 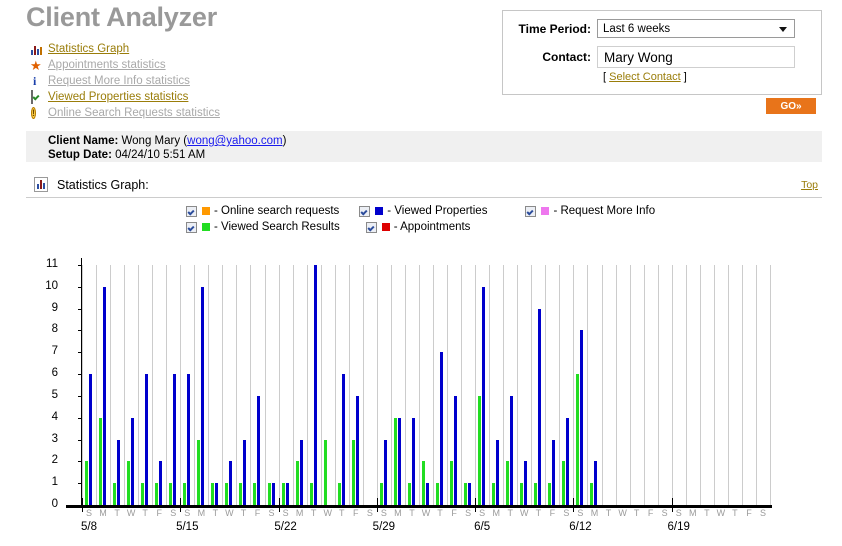 I want to click on contact-row: Contact: Mary Wong, so click(x=662, y=57).